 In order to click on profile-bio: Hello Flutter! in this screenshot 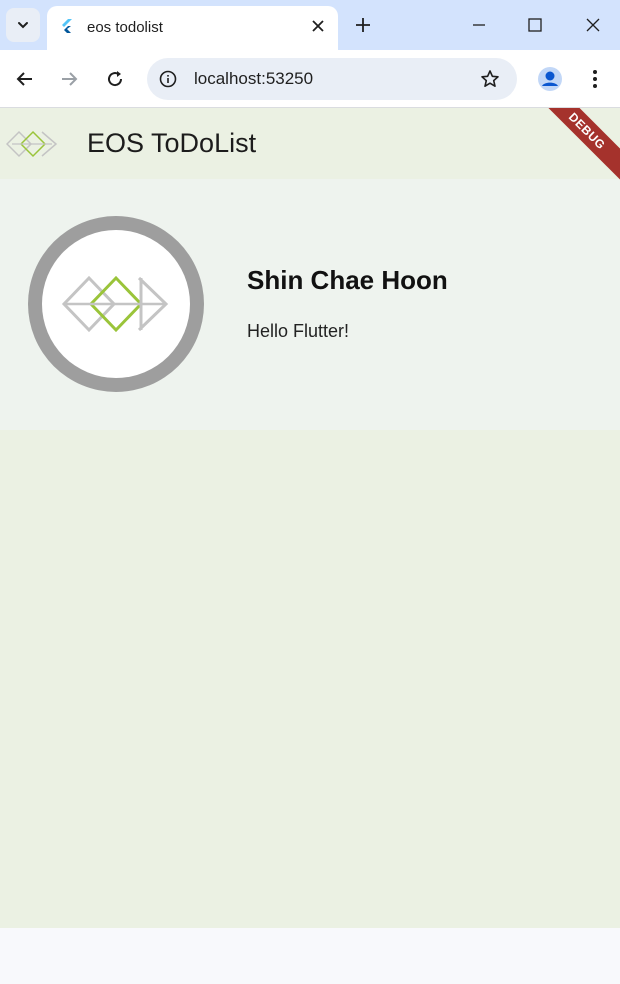, I will do `click(298, 331)`.